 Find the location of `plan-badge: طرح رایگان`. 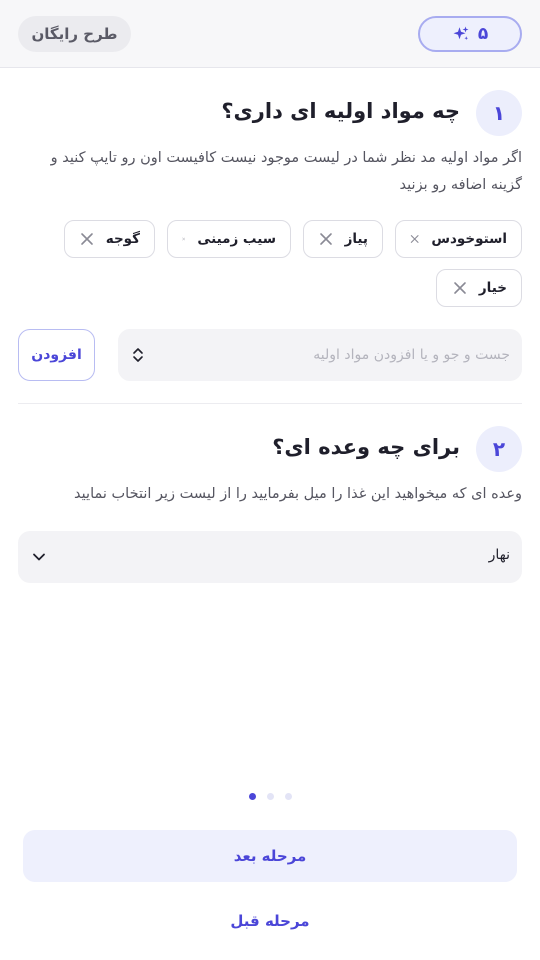

plan-badge: طرح رایگان is located at coordinates (74, 34).